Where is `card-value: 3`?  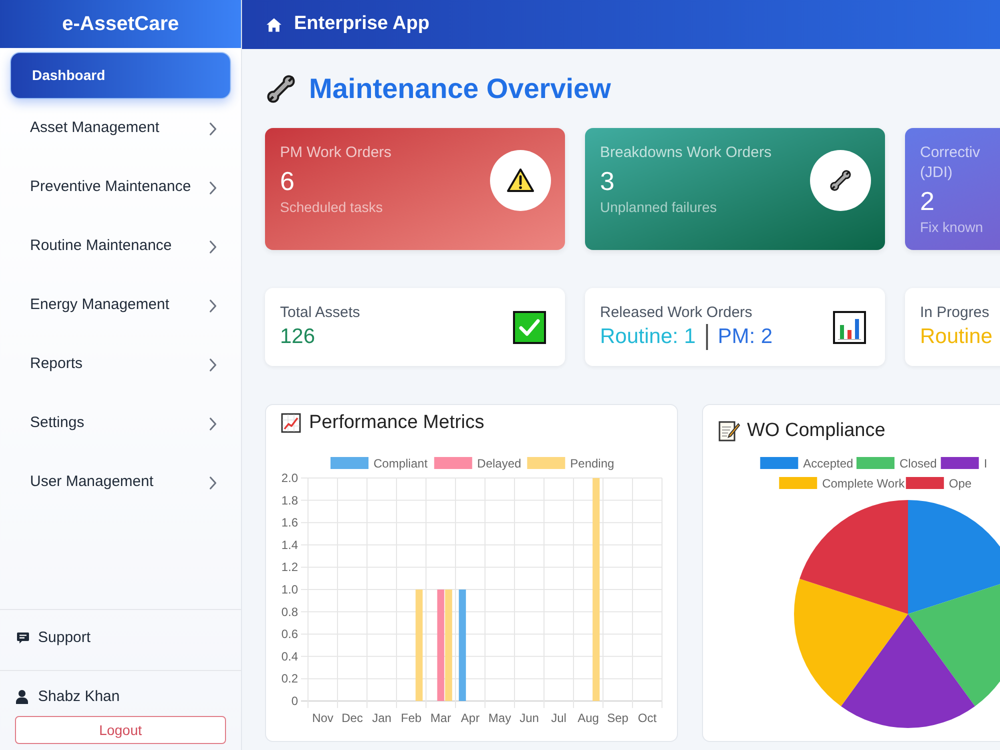 card-value: 3 is located at coordinates (608, 181).